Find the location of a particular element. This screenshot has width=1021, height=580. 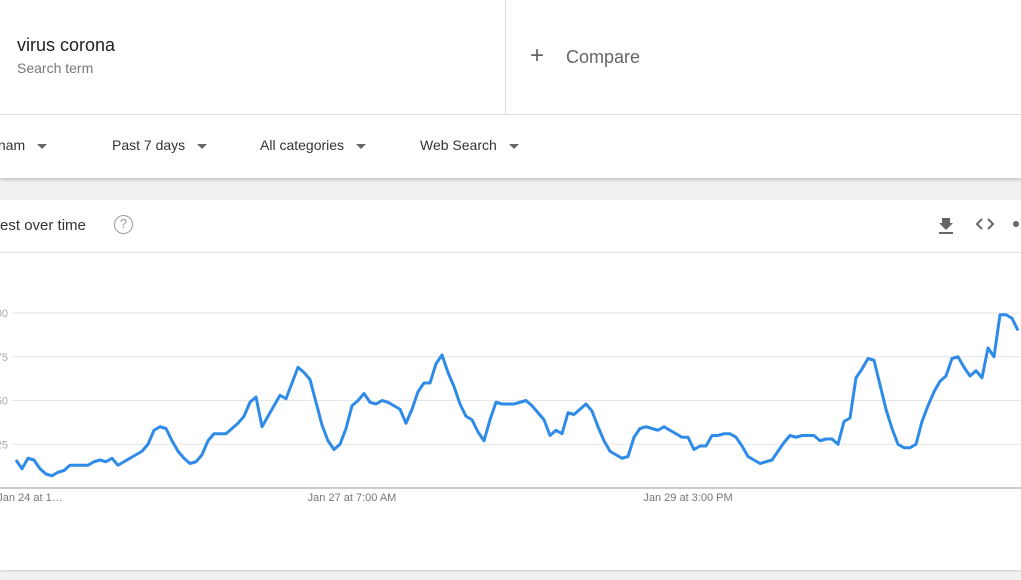

search-type-filter: Web Search is located at coordinates (469, 145).